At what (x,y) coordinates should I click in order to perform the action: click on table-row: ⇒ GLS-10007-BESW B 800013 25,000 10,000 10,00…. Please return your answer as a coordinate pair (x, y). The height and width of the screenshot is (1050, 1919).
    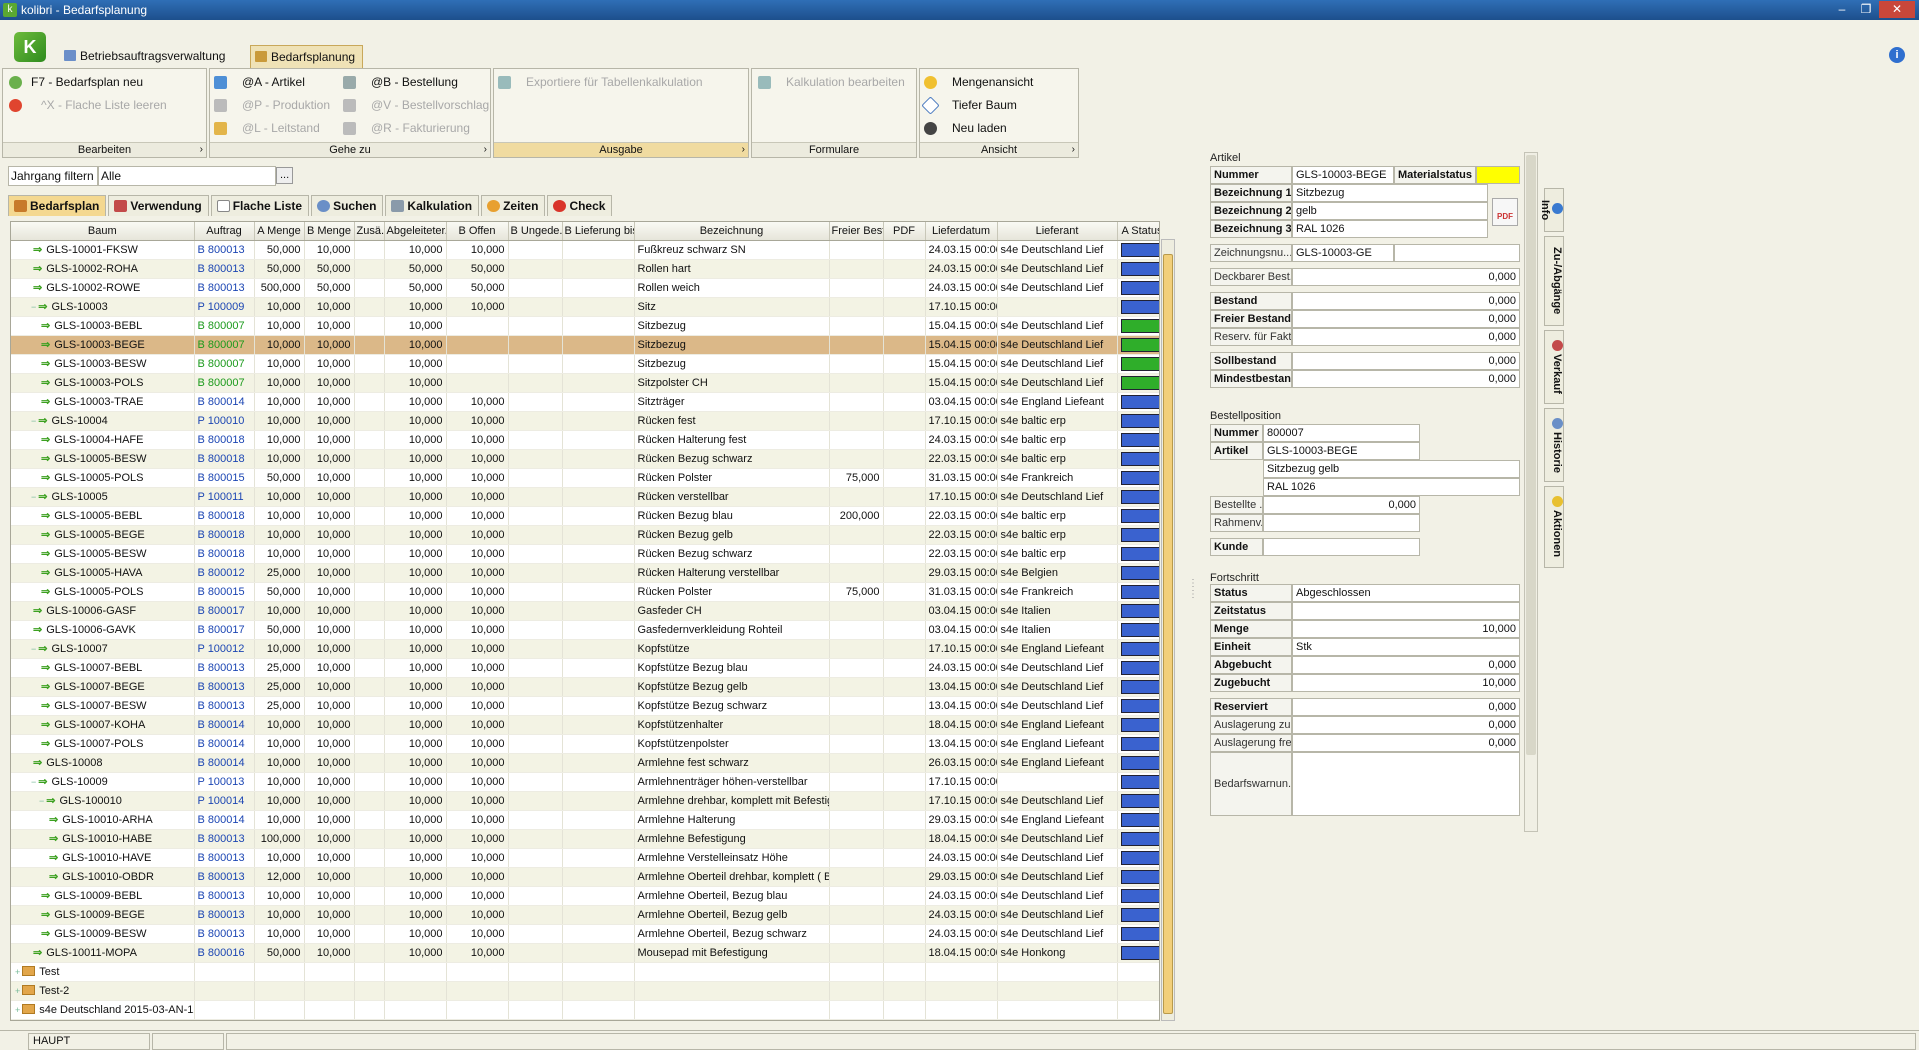
    Looking at the image, I should click on (585, 706).